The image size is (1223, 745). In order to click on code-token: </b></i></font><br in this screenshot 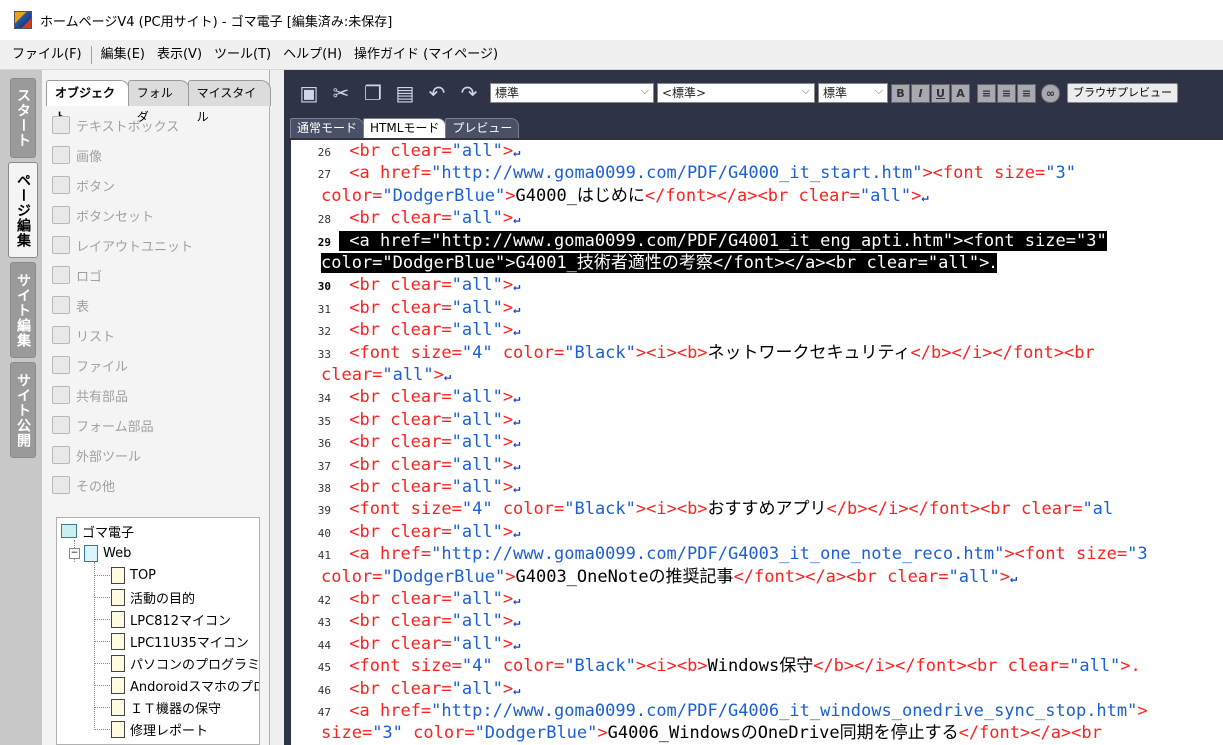, I will do `click(924, 509)`.